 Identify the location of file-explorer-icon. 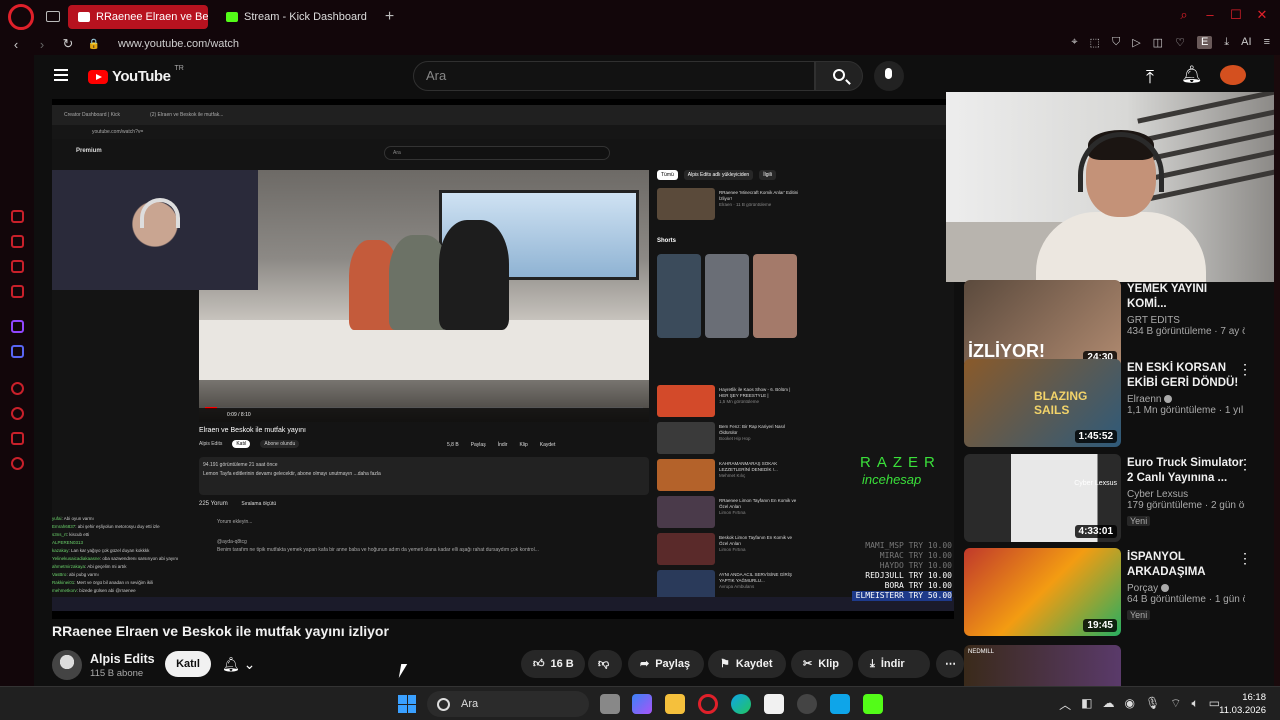
(675, 704).